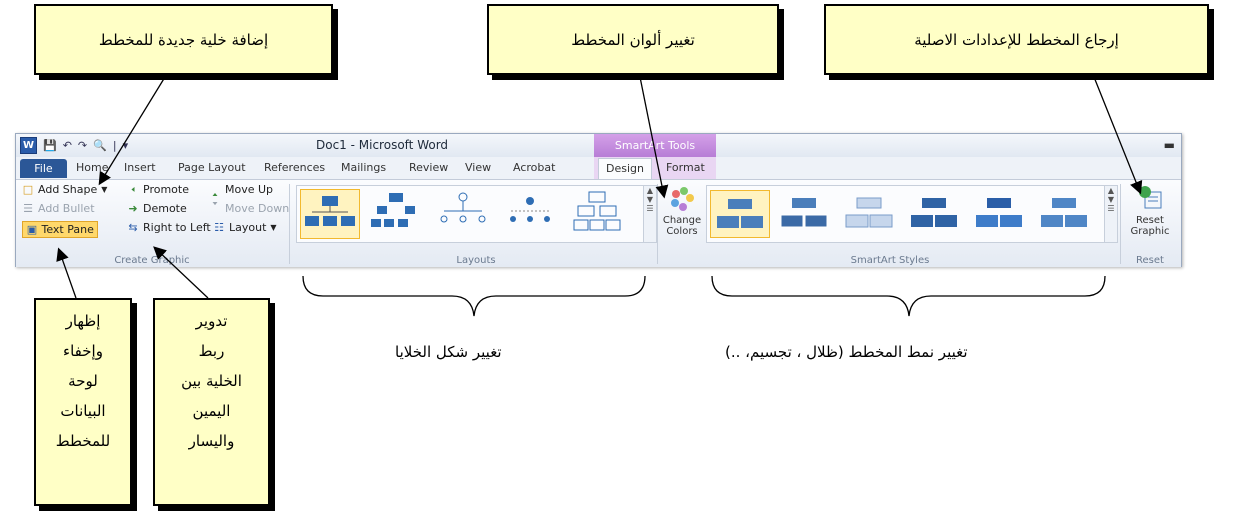 The width and height of the screenshot is (1234, 517). What do you see at coordinates (181, 272) in the screenshot?
I see `arrow-right-to-left` at bounding box center [181, 272].